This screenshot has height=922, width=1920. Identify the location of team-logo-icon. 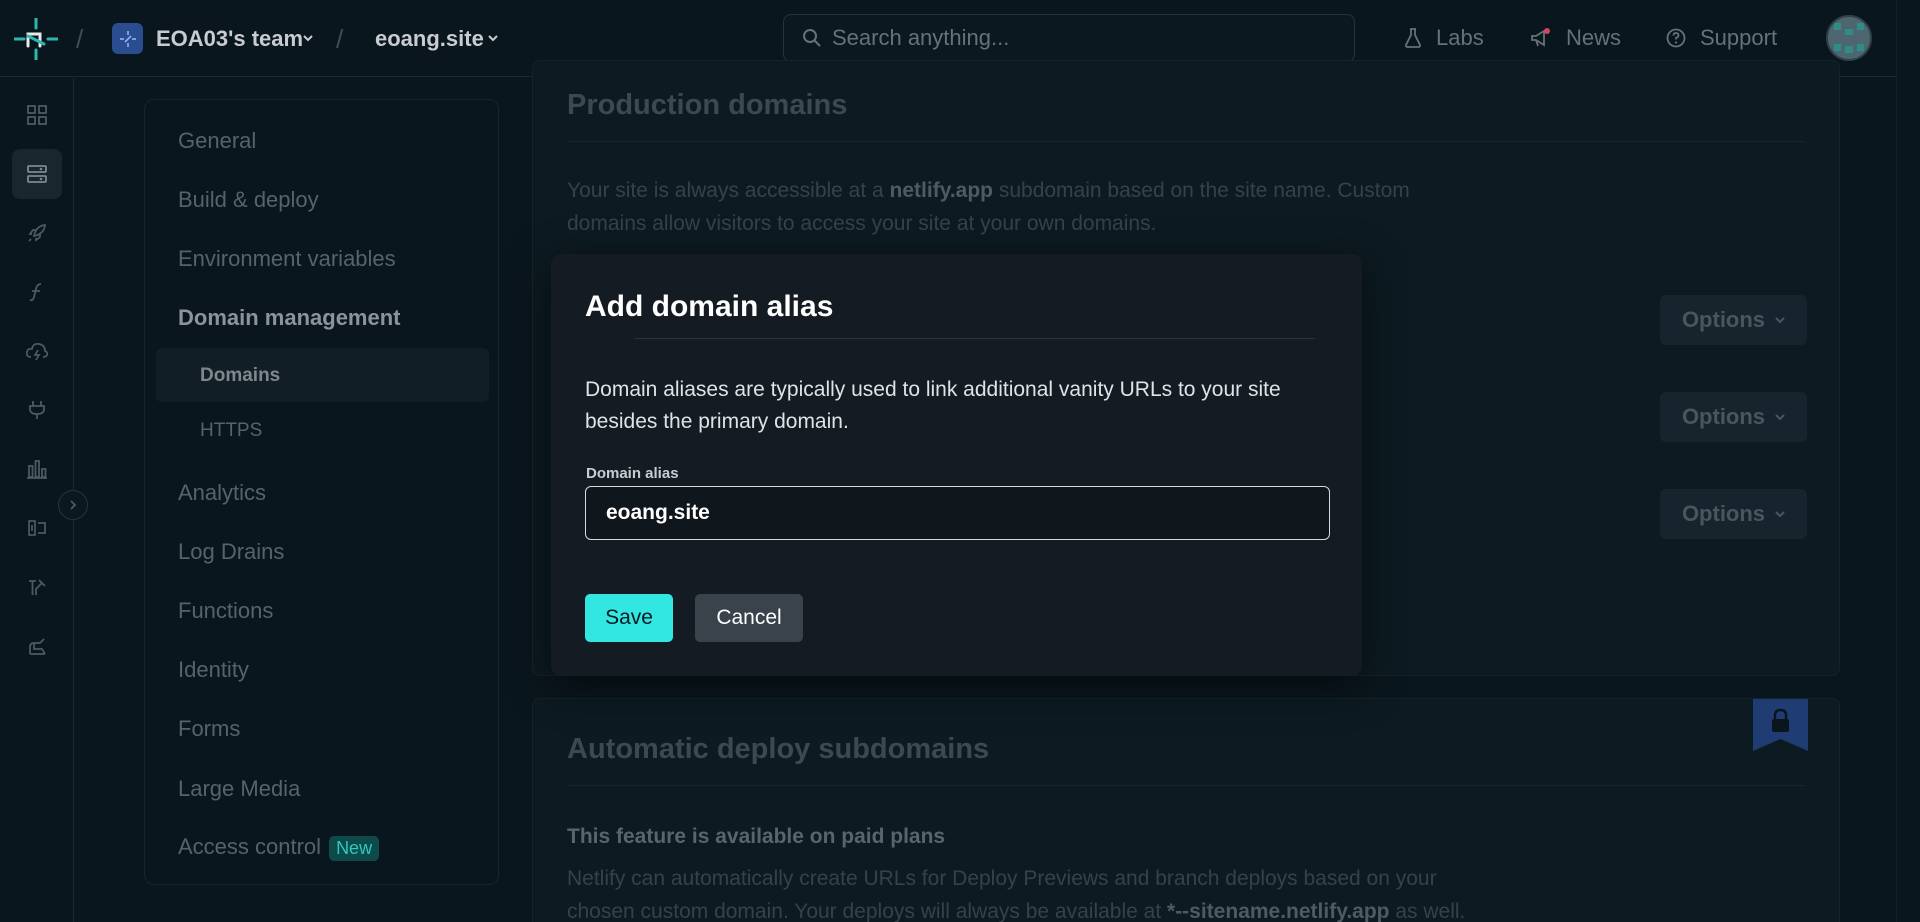
(127, 38).